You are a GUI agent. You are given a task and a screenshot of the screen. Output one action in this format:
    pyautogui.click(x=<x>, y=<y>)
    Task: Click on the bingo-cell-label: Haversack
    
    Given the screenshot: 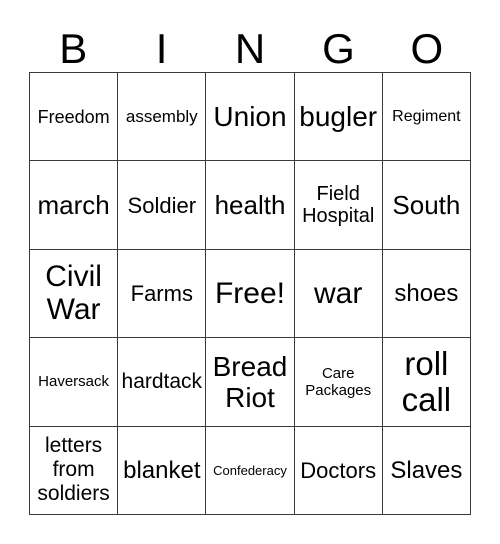 What is the action you would take?
    pyautogui.click(x=74, y=382)
    